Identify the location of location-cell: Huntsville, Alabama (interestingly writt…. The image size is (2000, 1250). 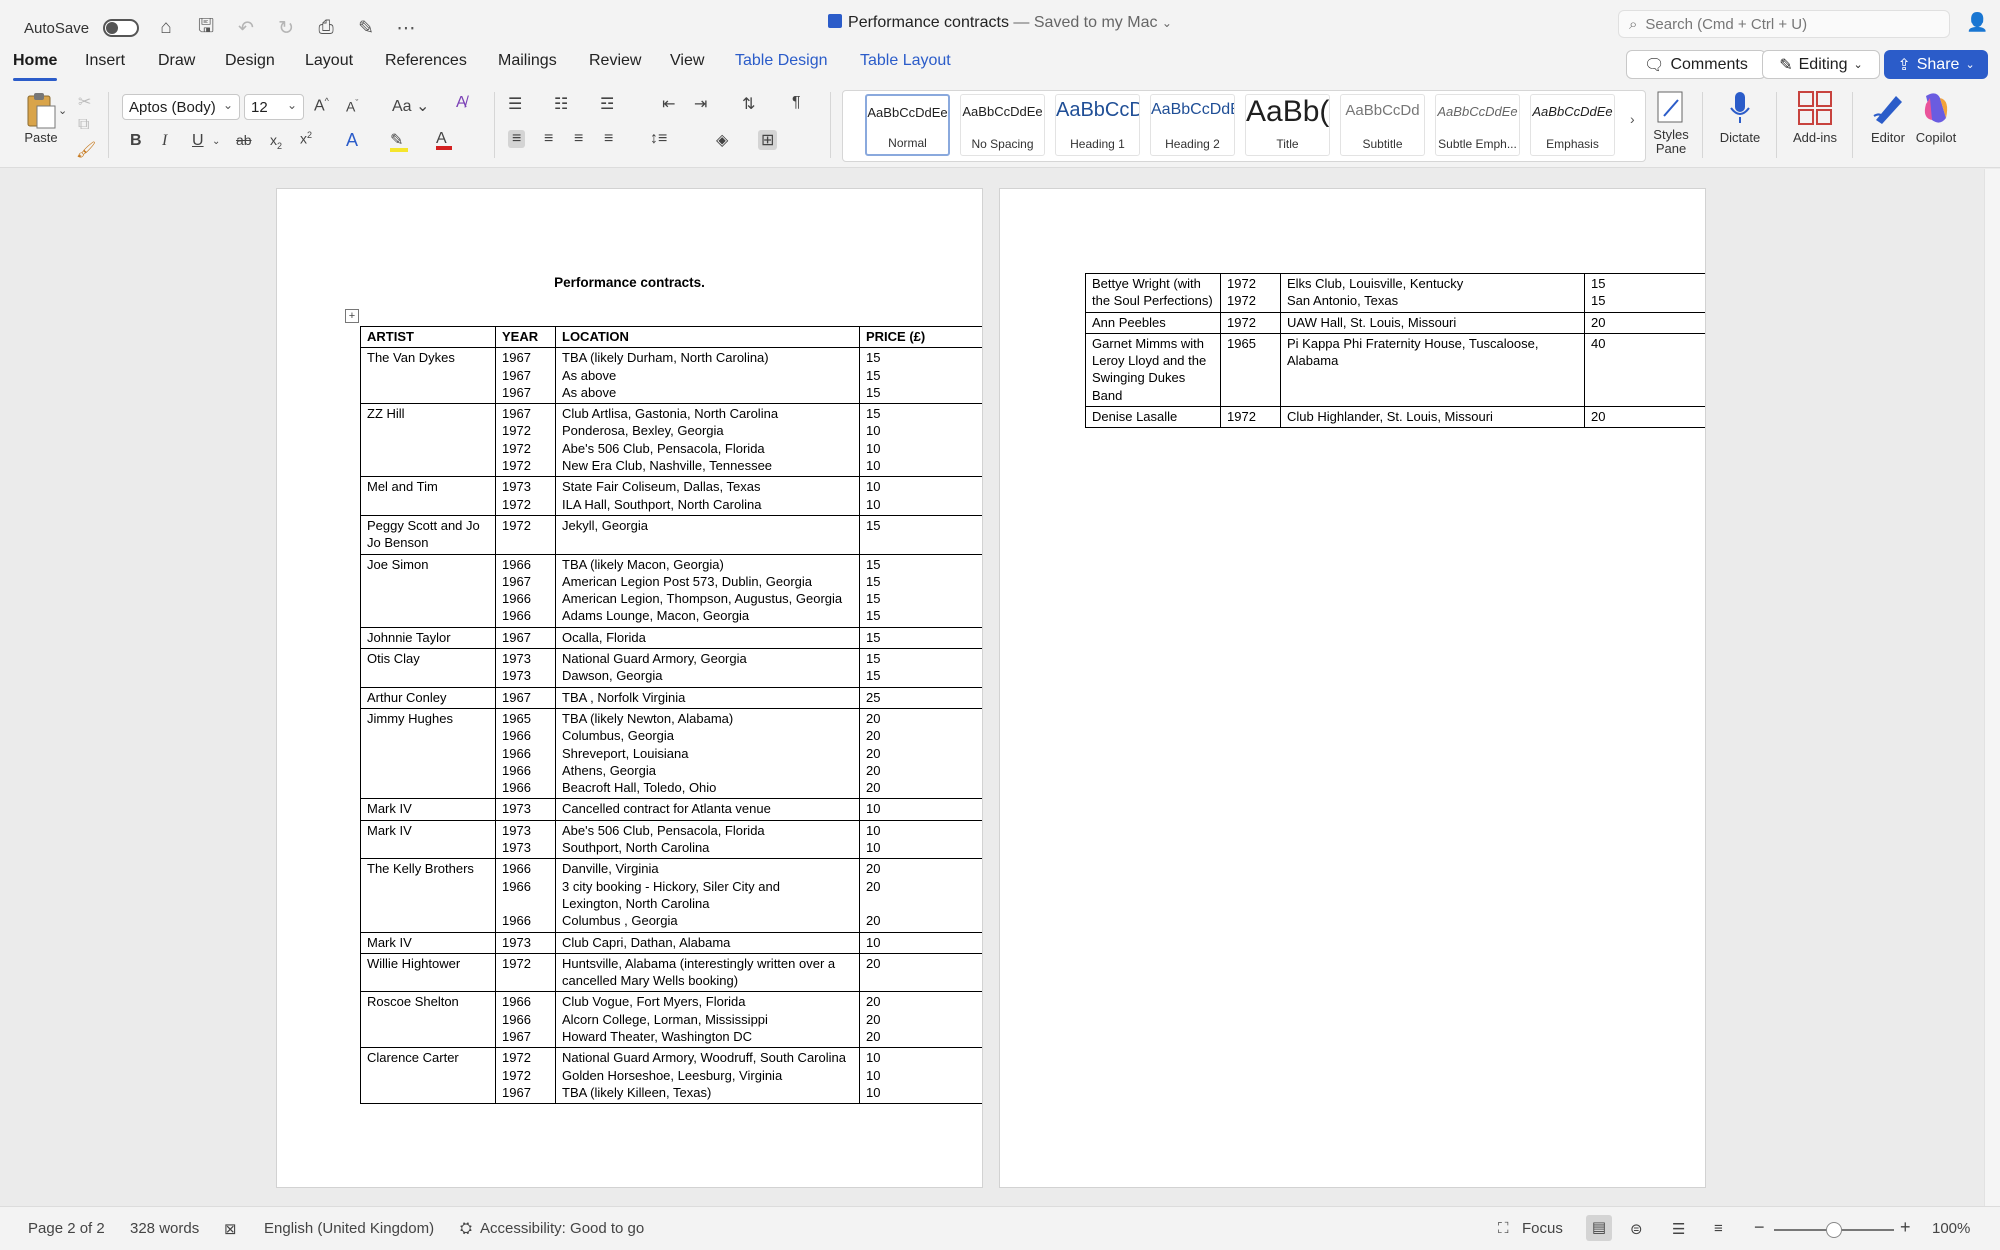
(707, 972).